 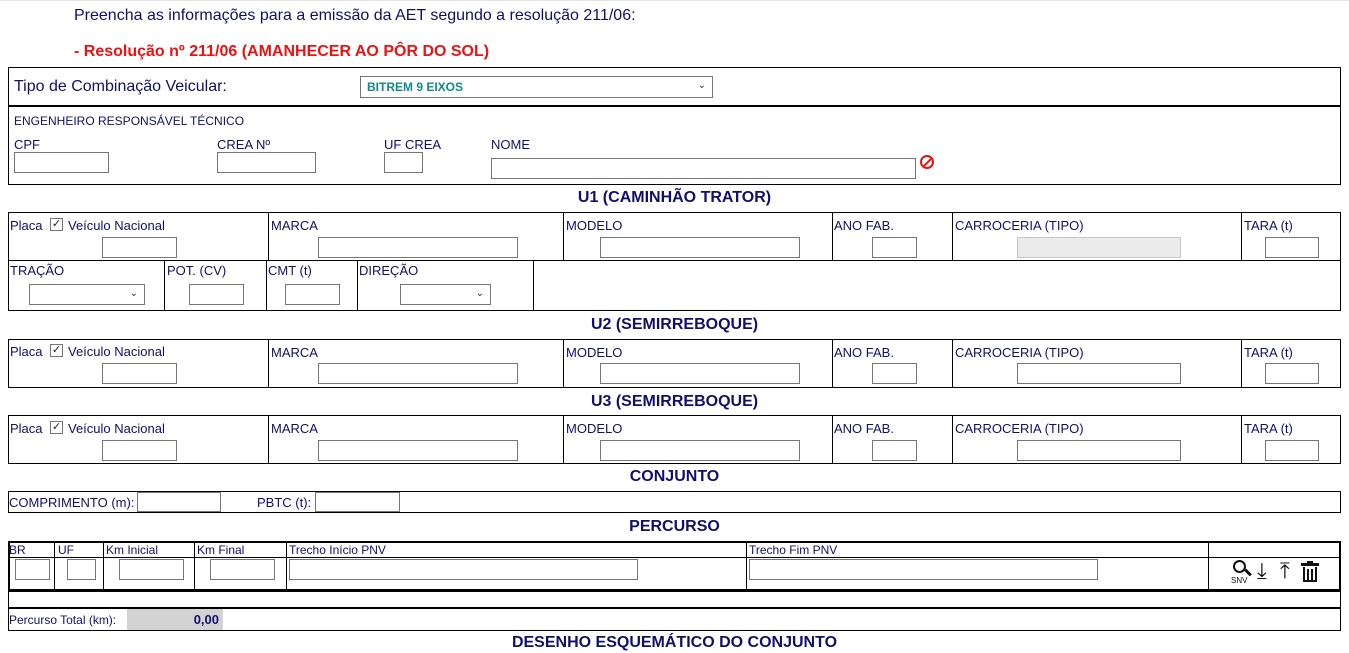 I want to click on u2-placa-label: Placa, so click(x=26, y=351).